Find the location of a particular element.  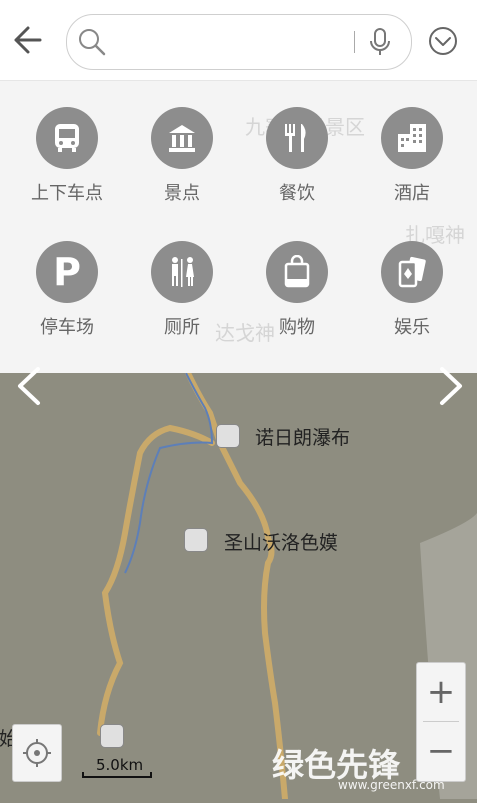

bus-icon is located at coordinates (67, 138).